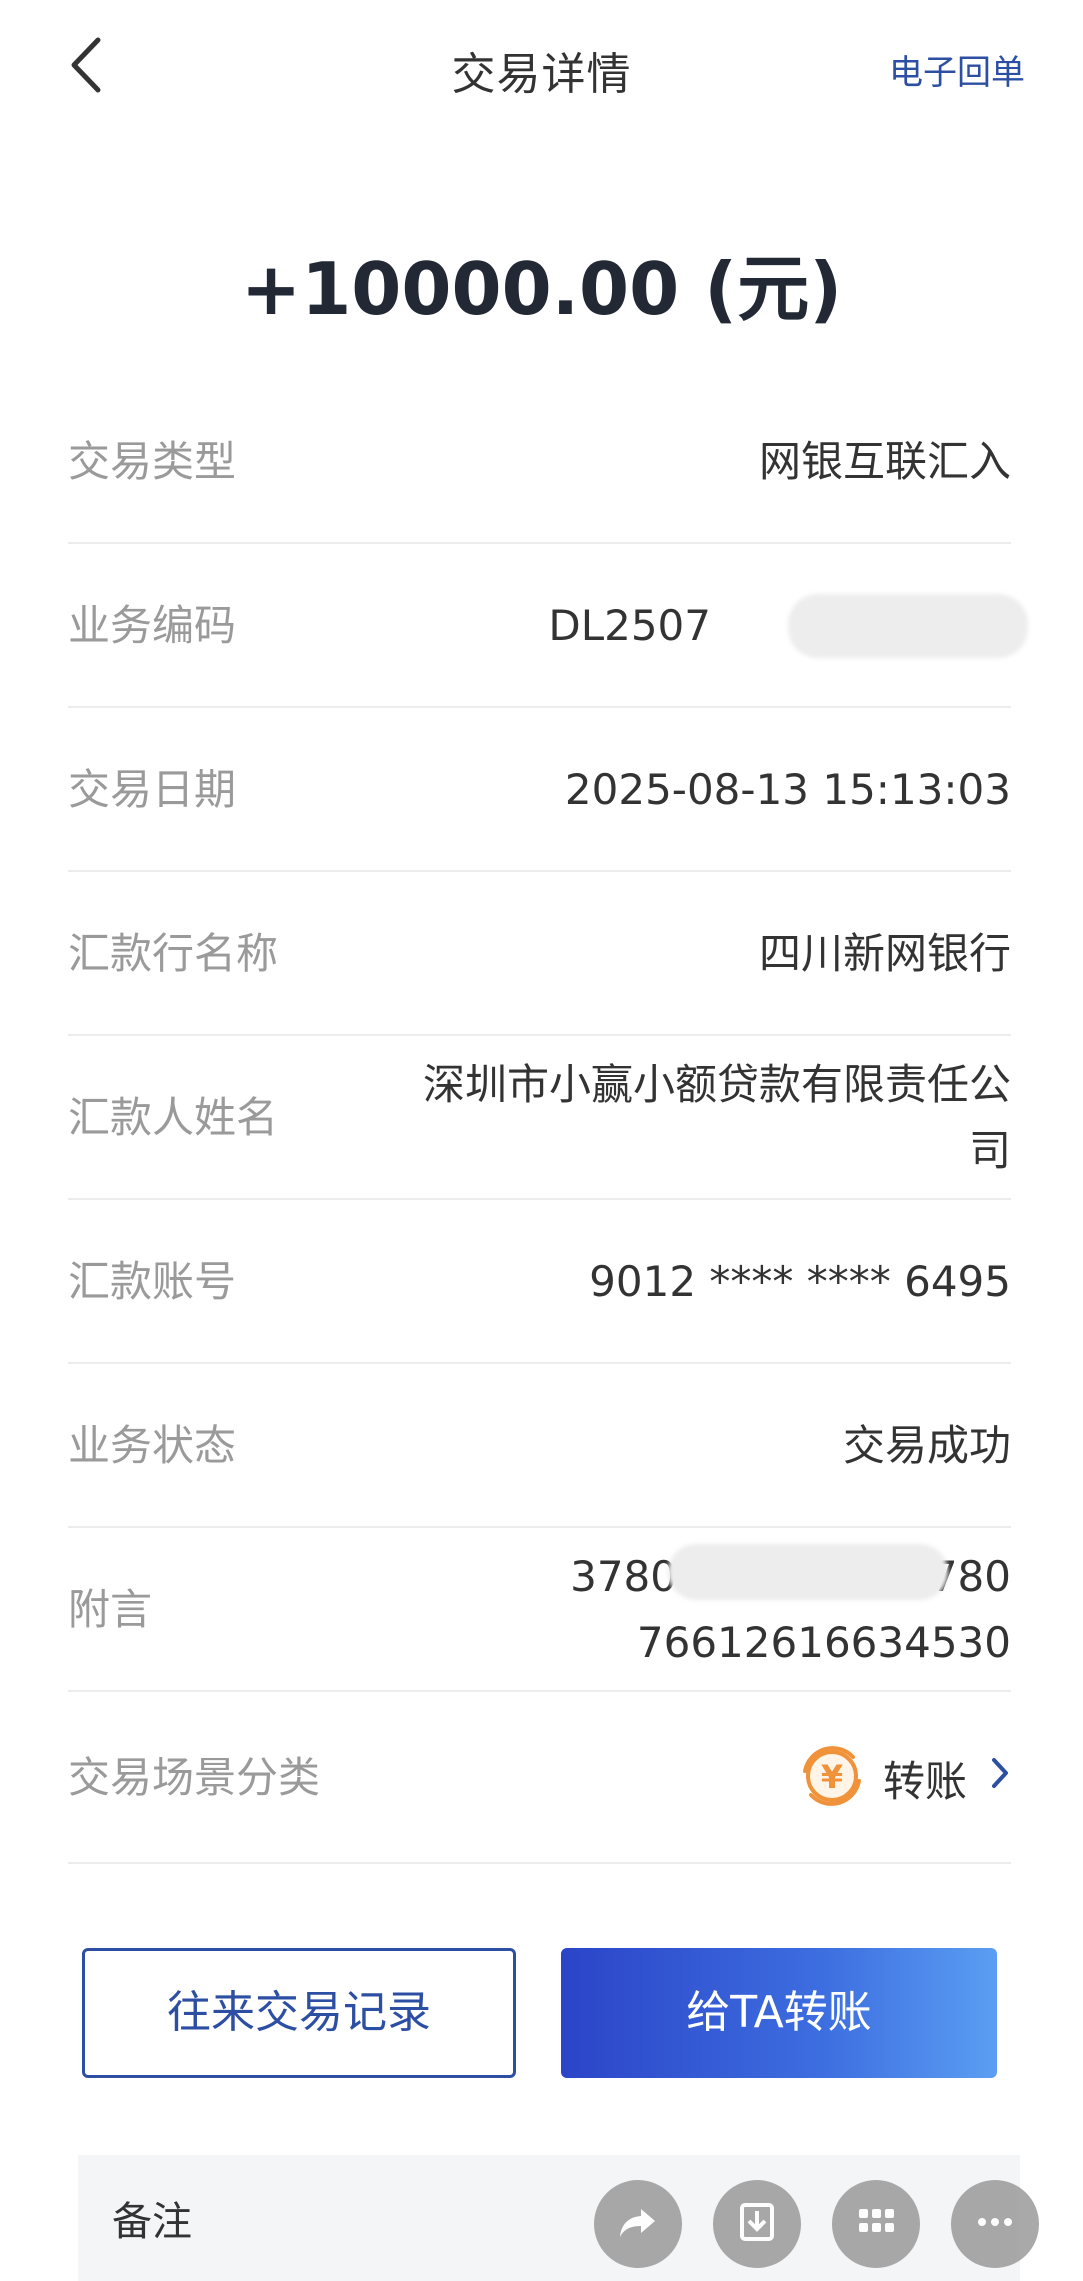 This screenshot has height=2281, width=1083. I want to click on detail-row-business-status: 业务状态 交易成功, so click(539, 1446).